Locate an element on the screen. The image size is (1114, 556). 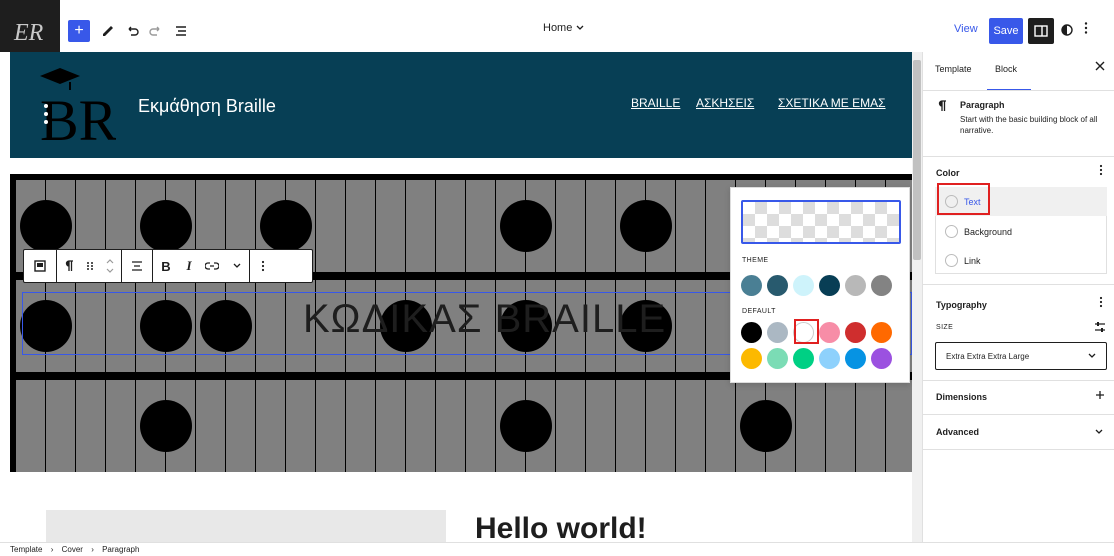
link-button is located at coordinates (212, 266).